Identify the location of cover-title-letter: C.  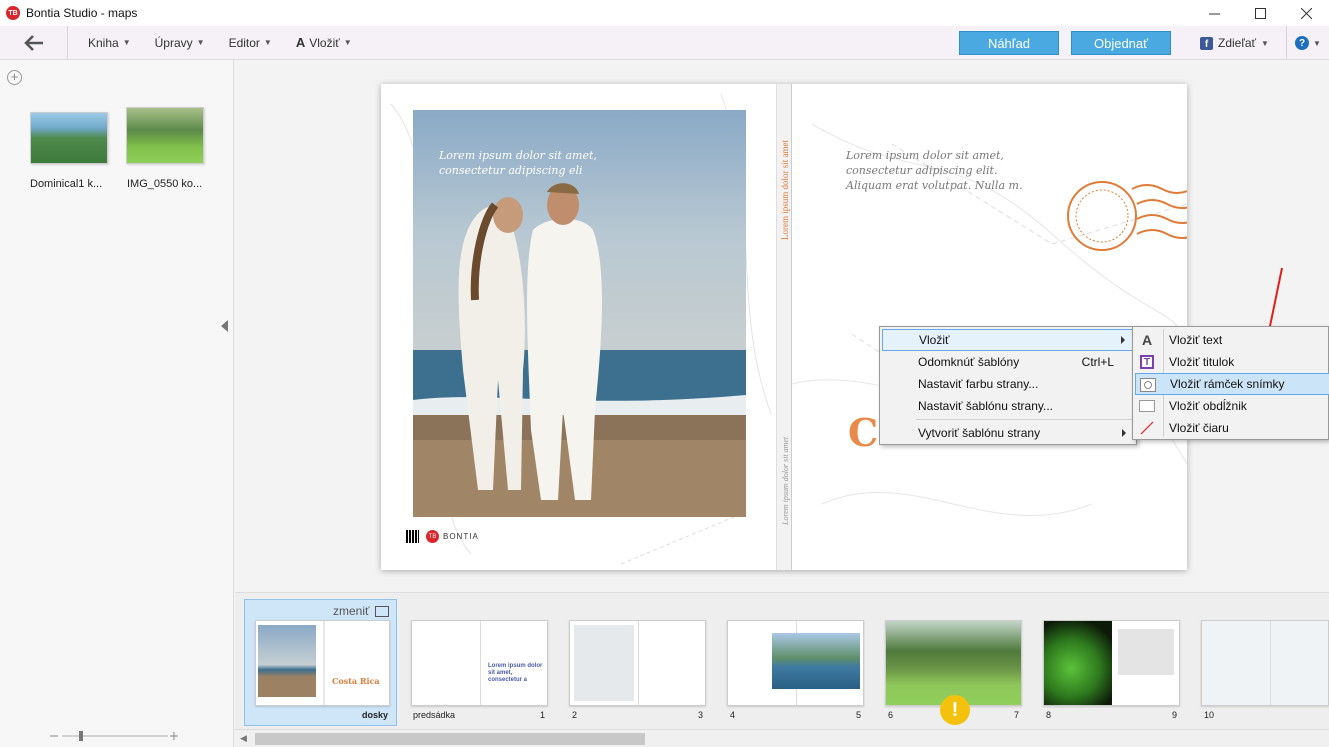
(863, 432).